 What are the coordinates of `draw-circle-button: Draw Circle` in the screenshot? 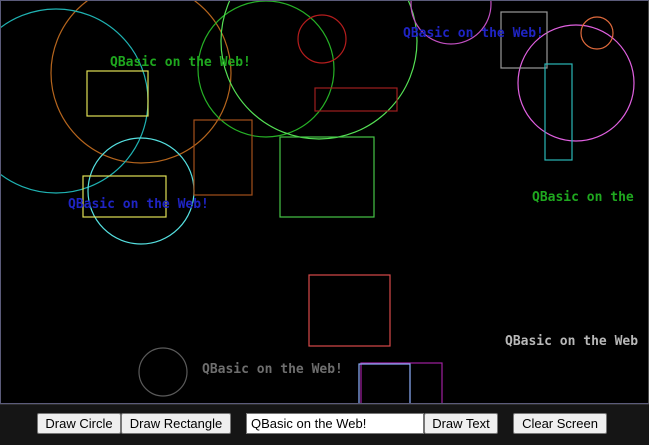 It's located at (79, 423).